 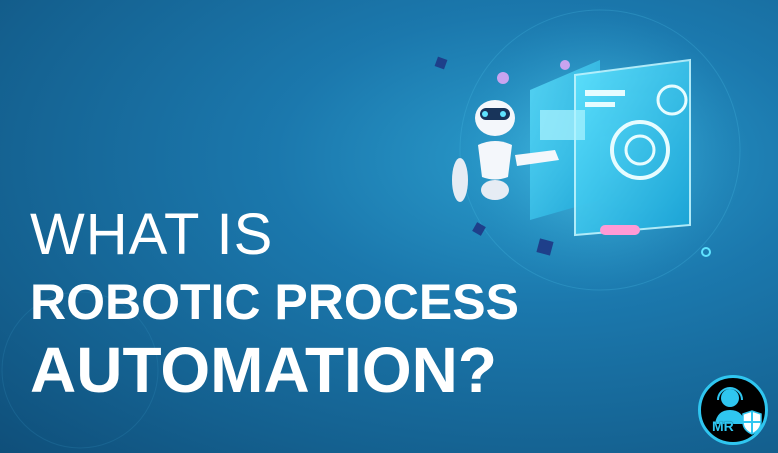 I want to click on headline-line-3: AUTOMATION?, so click(x=263, y=370).